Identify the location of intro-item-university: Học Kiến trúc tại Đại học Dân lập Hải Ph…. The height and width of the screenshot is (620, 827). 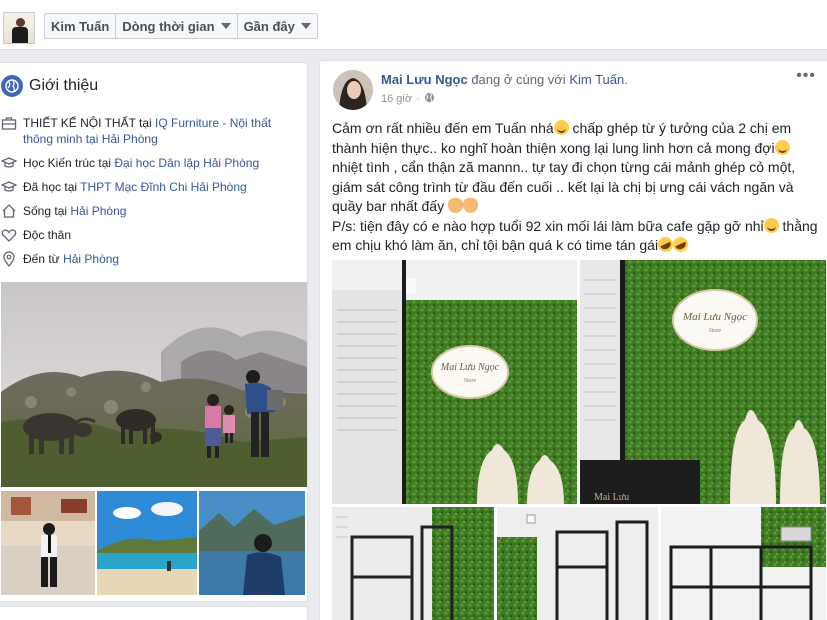
(145, 163).